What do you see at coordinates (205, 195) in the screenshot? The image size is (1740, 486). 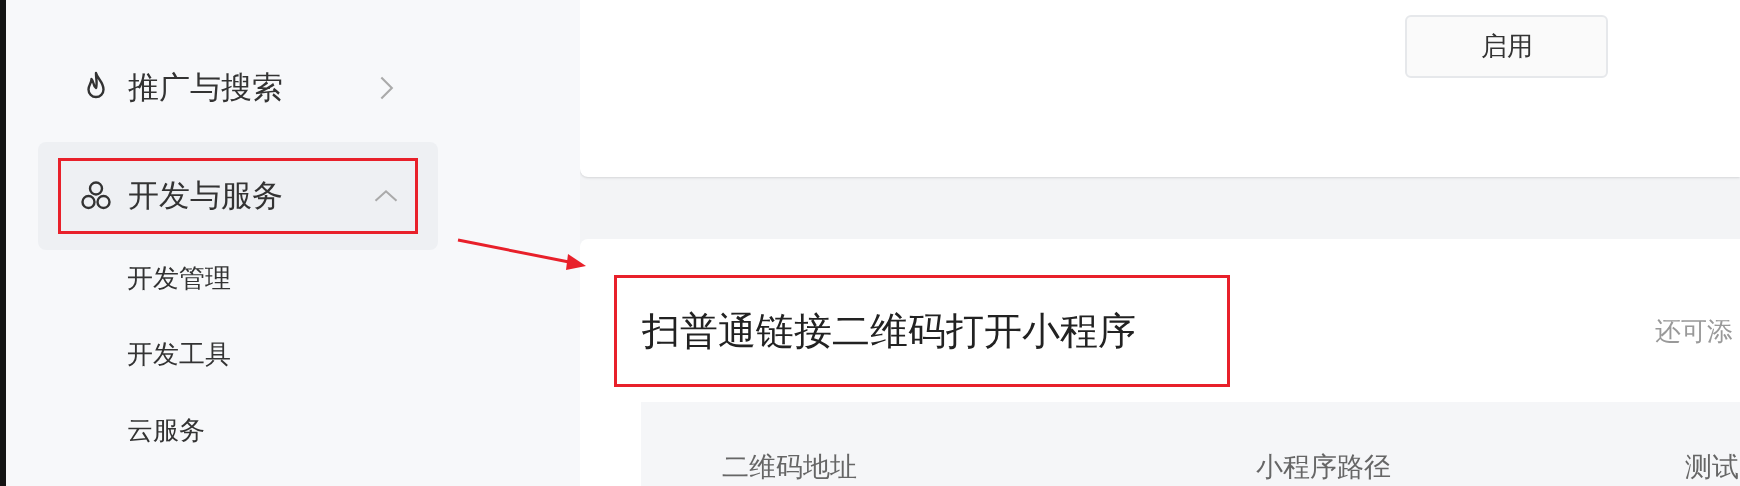 I see `menu-label: 开发与服务` at bounding box center [205, 195].